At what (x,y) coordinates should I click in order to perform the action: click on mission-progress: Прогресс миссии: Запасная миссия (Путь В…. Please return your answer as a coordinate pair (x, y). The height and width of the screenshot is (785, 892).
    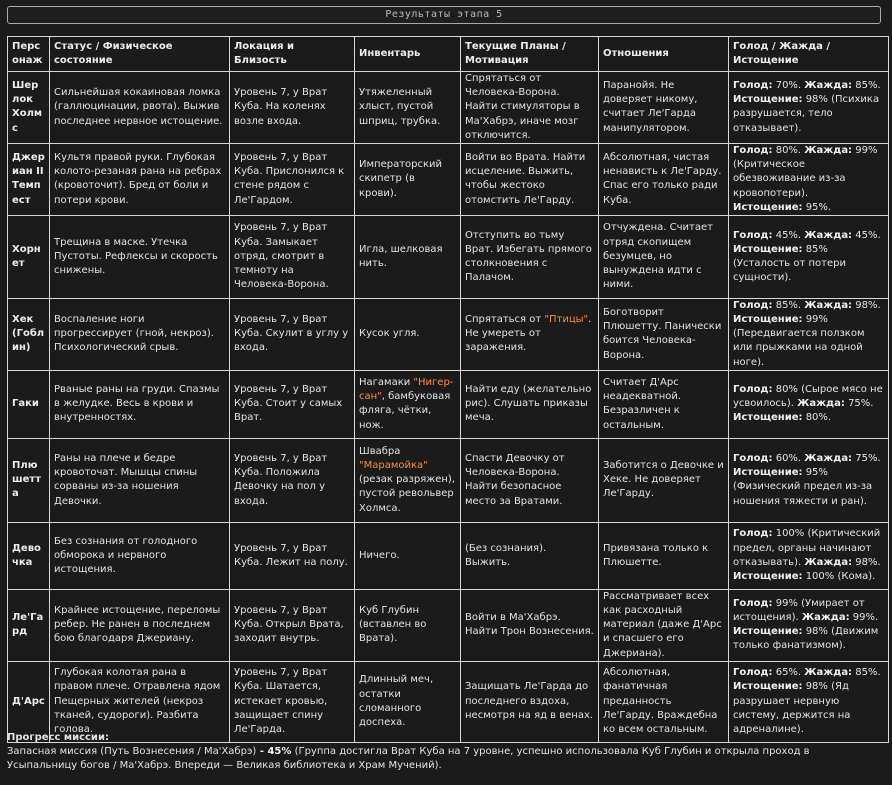
    Looking at the image, I should click on (442, 752).